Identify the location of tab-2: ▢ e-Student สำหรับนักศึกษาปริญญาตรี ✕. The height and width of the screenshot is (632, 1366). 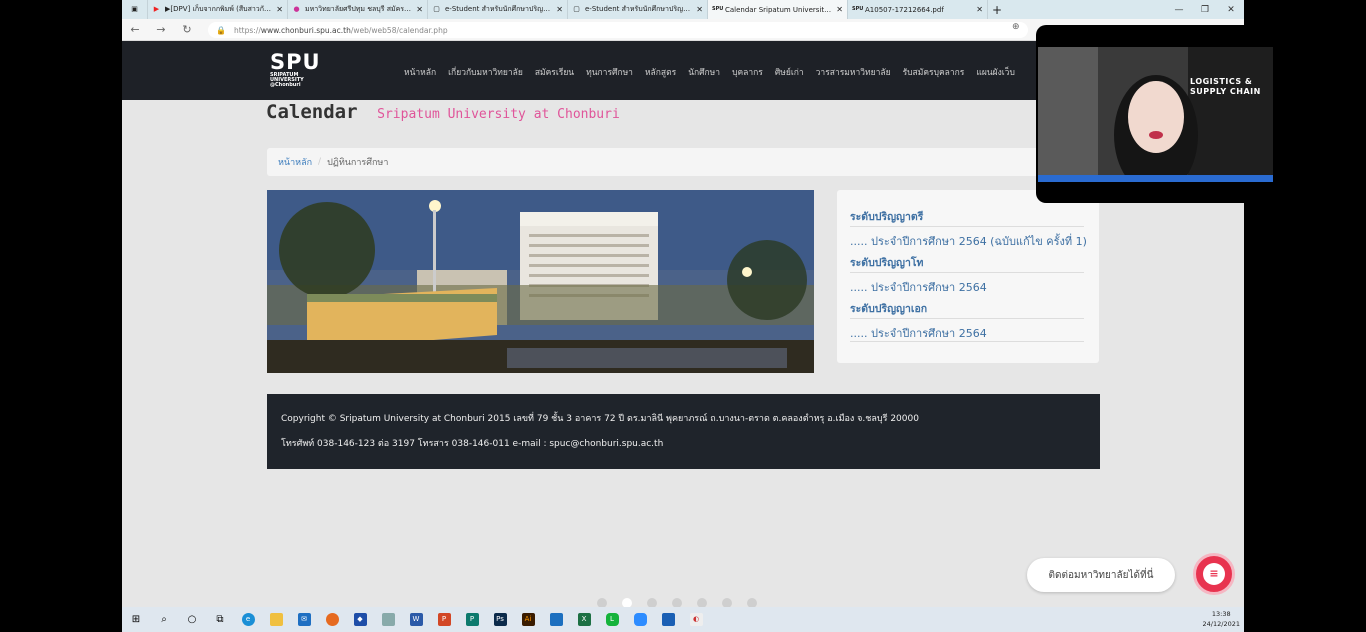
(498, 9).